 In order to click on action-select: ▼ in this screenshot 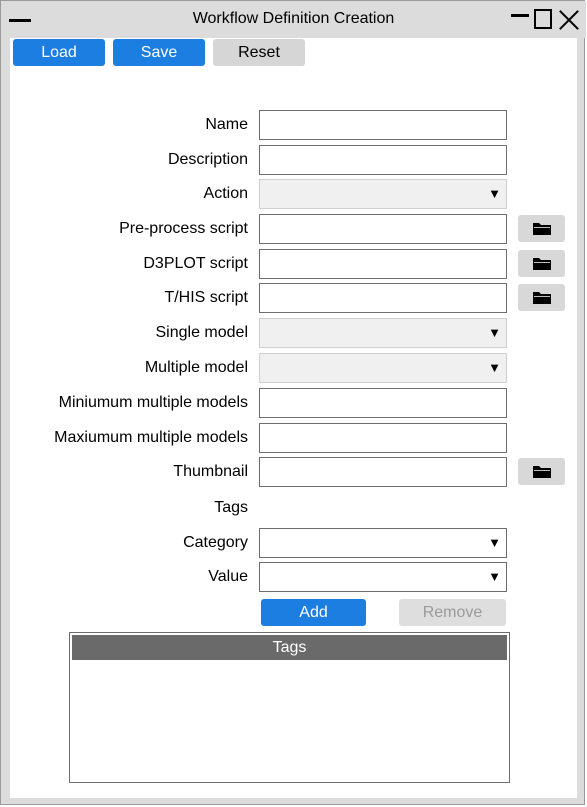, I will do `click(383, 194)`.